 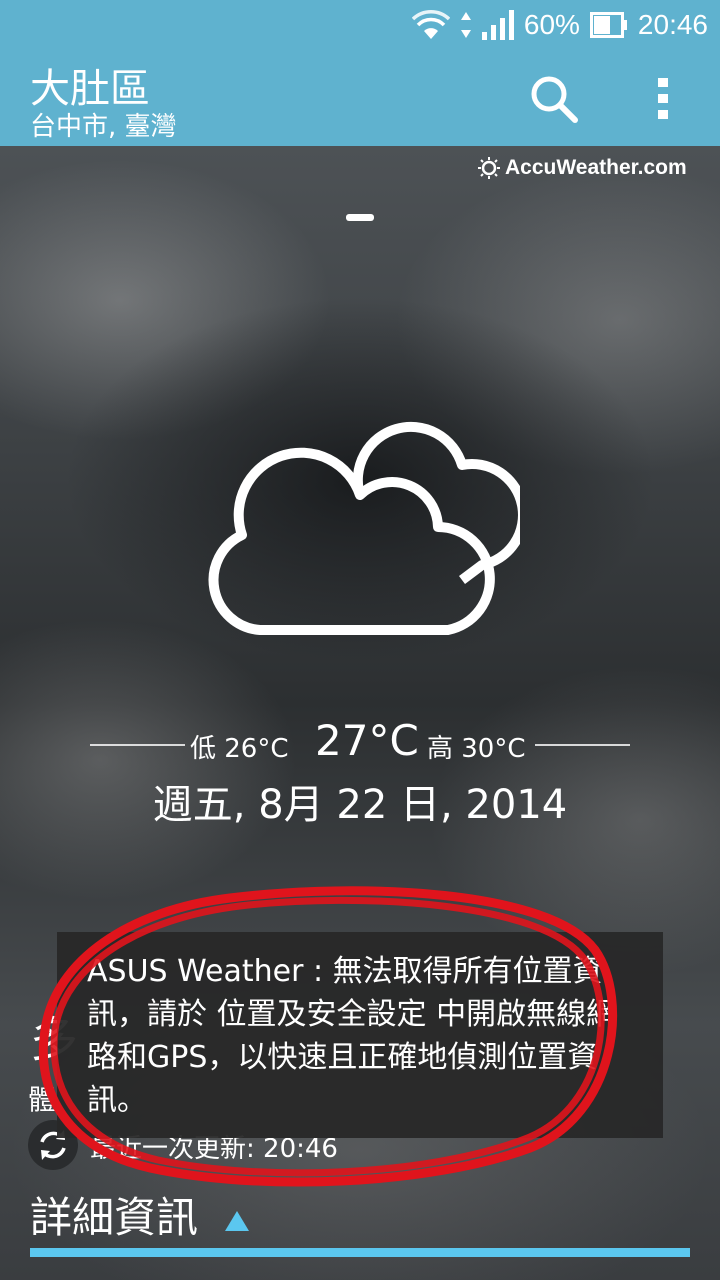 I want to click on overflow-menu-icon, so click(x=664, y=98).